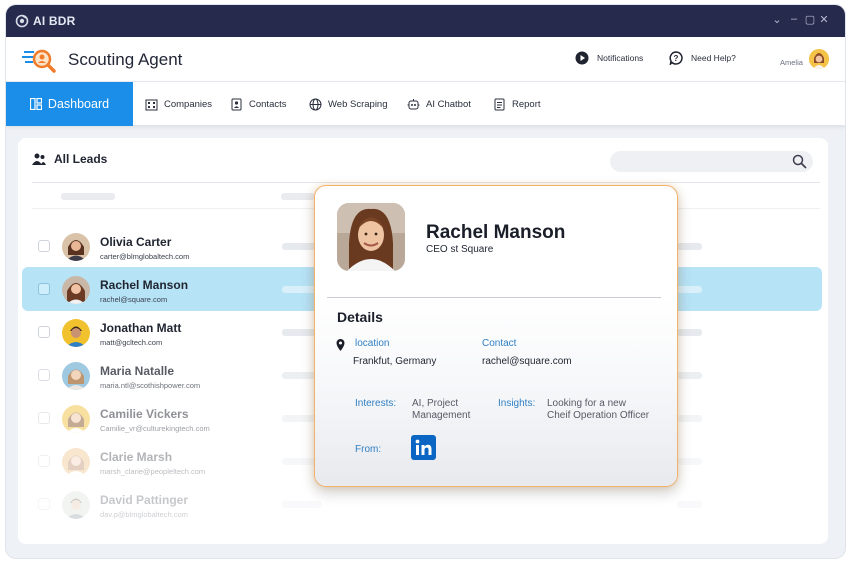  I want to click on search-icon, so click(799, 161).